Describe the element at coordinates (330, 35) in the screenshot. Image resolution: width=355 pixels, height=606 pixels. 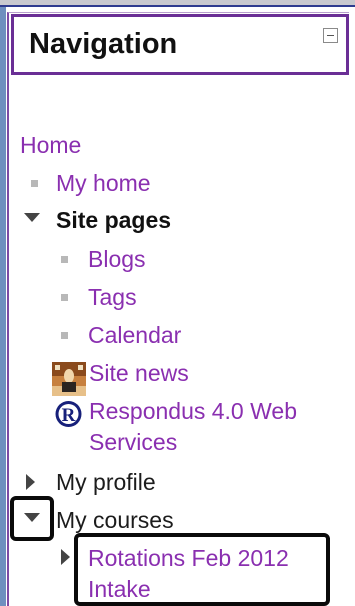
I see `collapse-icon` at that location.